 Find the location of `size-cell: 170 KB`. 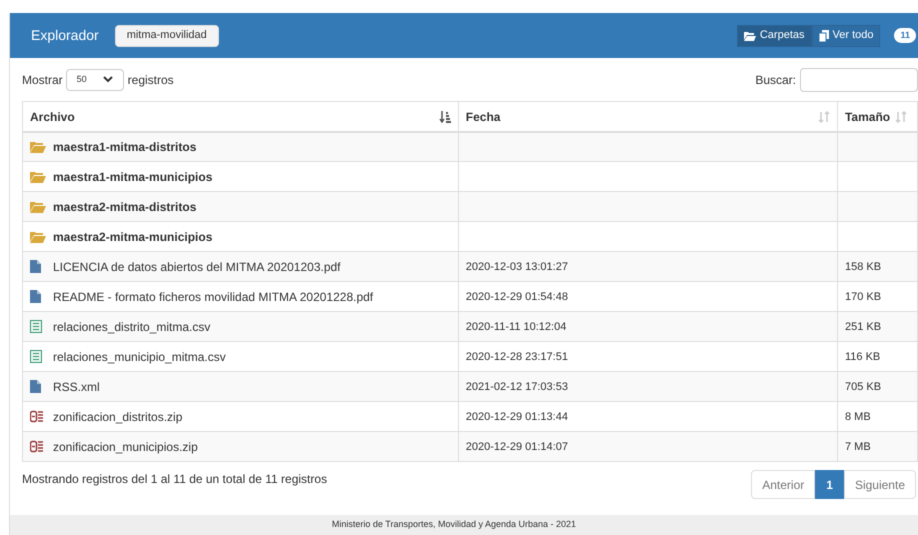

size-cell: 170 KB is located at coordinates (863, 296).